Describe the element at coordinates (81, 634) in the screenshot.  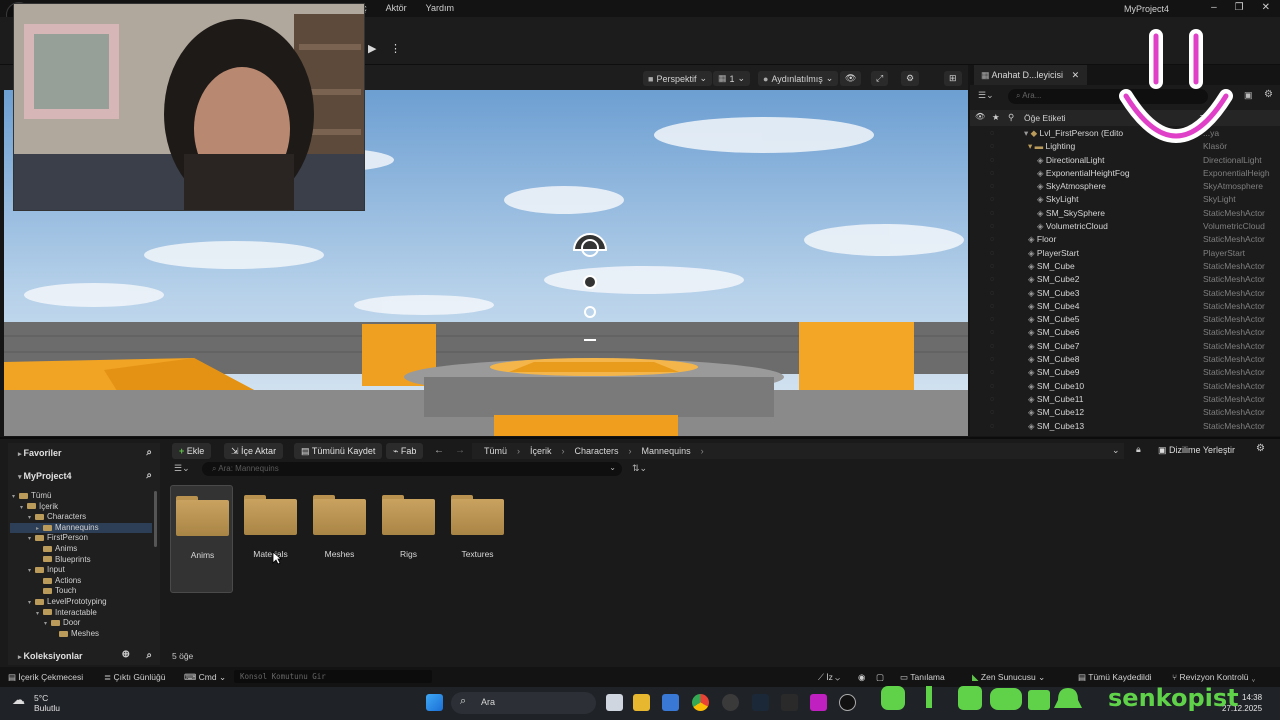
I see `tree-item: Meshes` at that location.